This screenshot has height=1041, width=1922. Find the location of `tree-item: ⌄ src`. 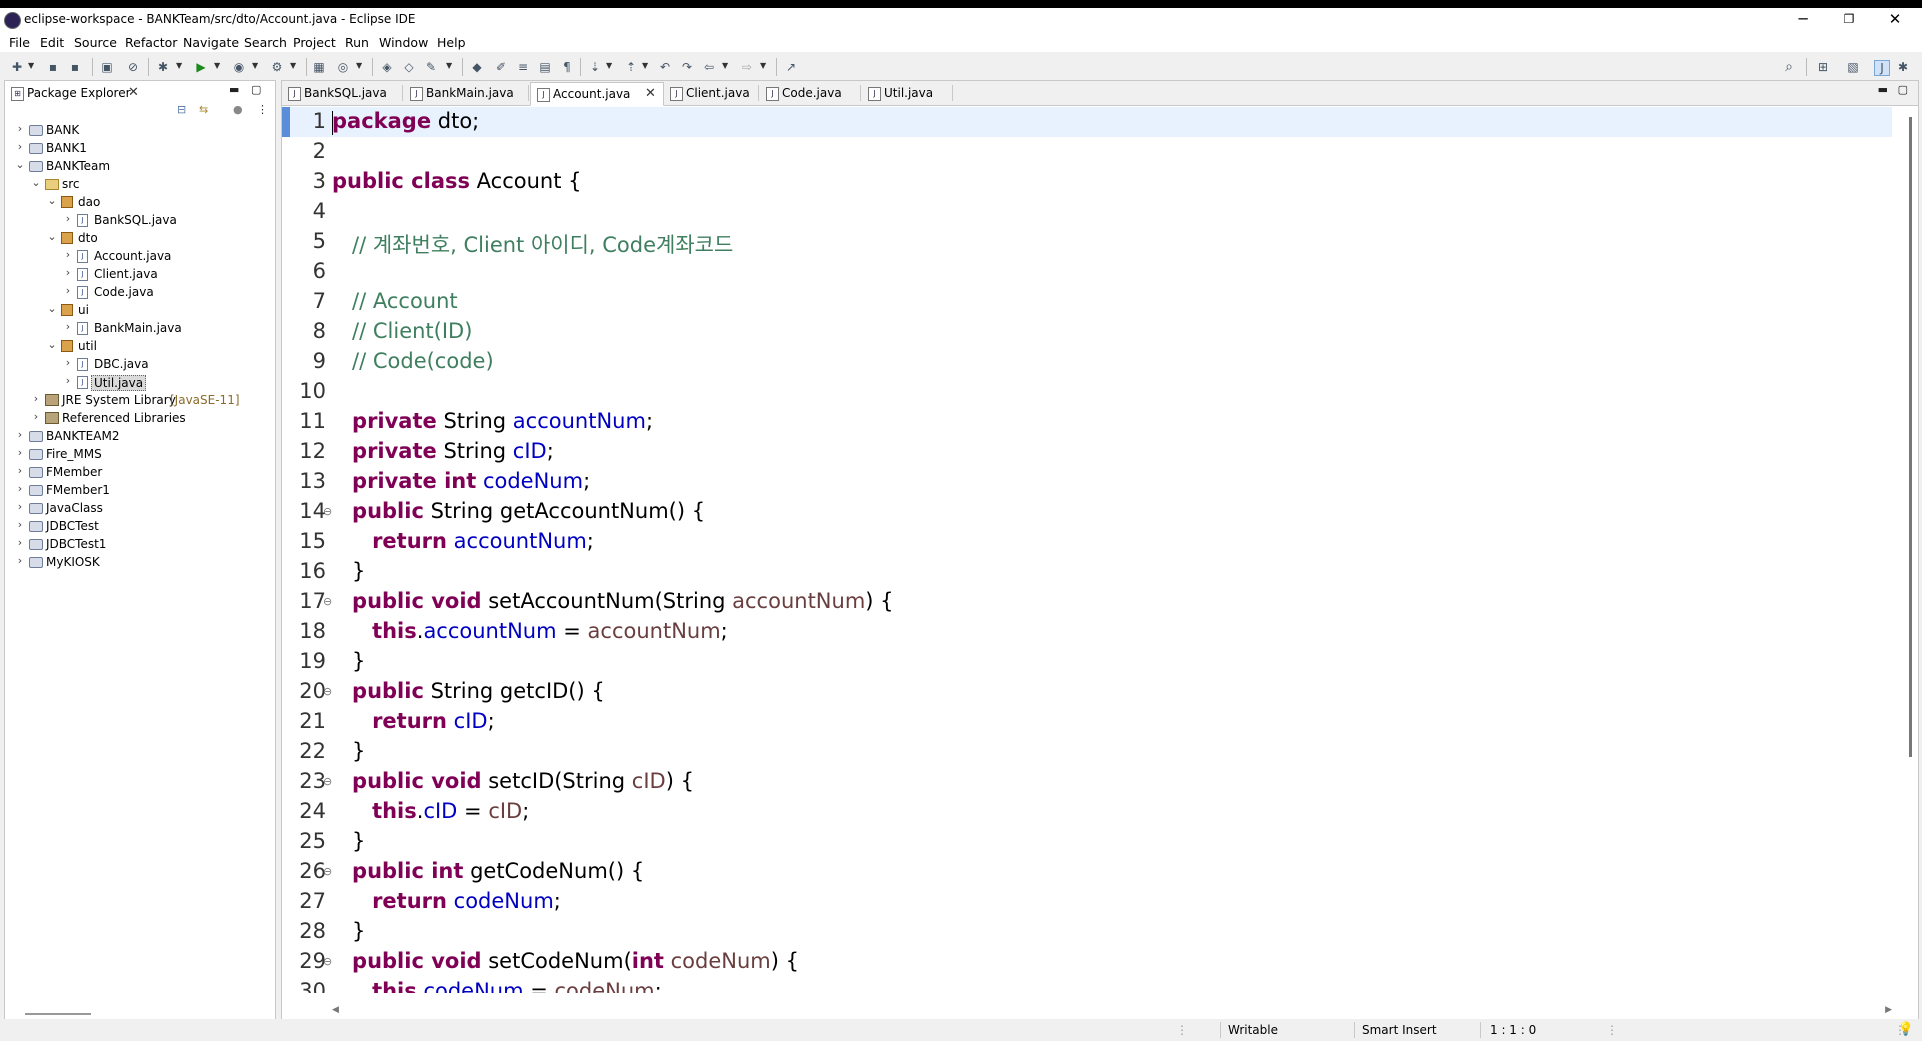

tree-item: ⌄ src is located at coordinates (139, 184).